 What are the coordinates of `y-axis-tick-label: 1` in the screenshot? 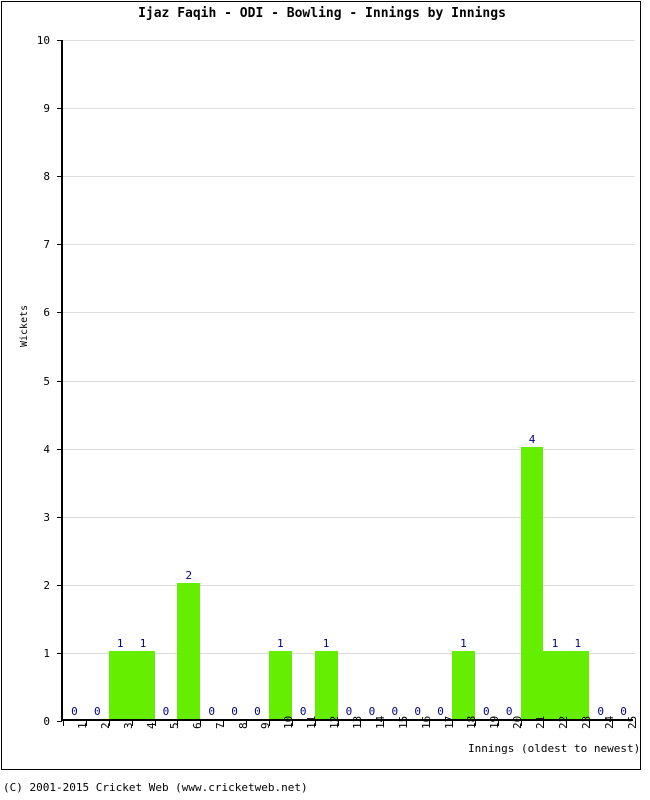 It's located at (46, 653).